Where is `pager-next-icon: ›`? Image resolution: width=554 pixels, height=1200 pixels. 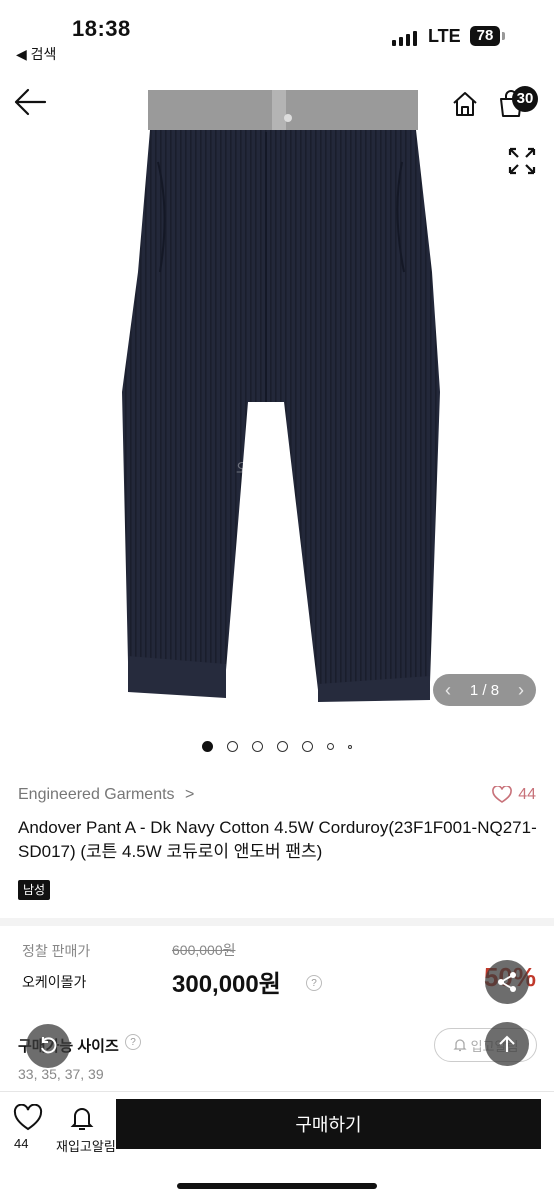 pager-next-icon: › is located at coordinates (521, 690).